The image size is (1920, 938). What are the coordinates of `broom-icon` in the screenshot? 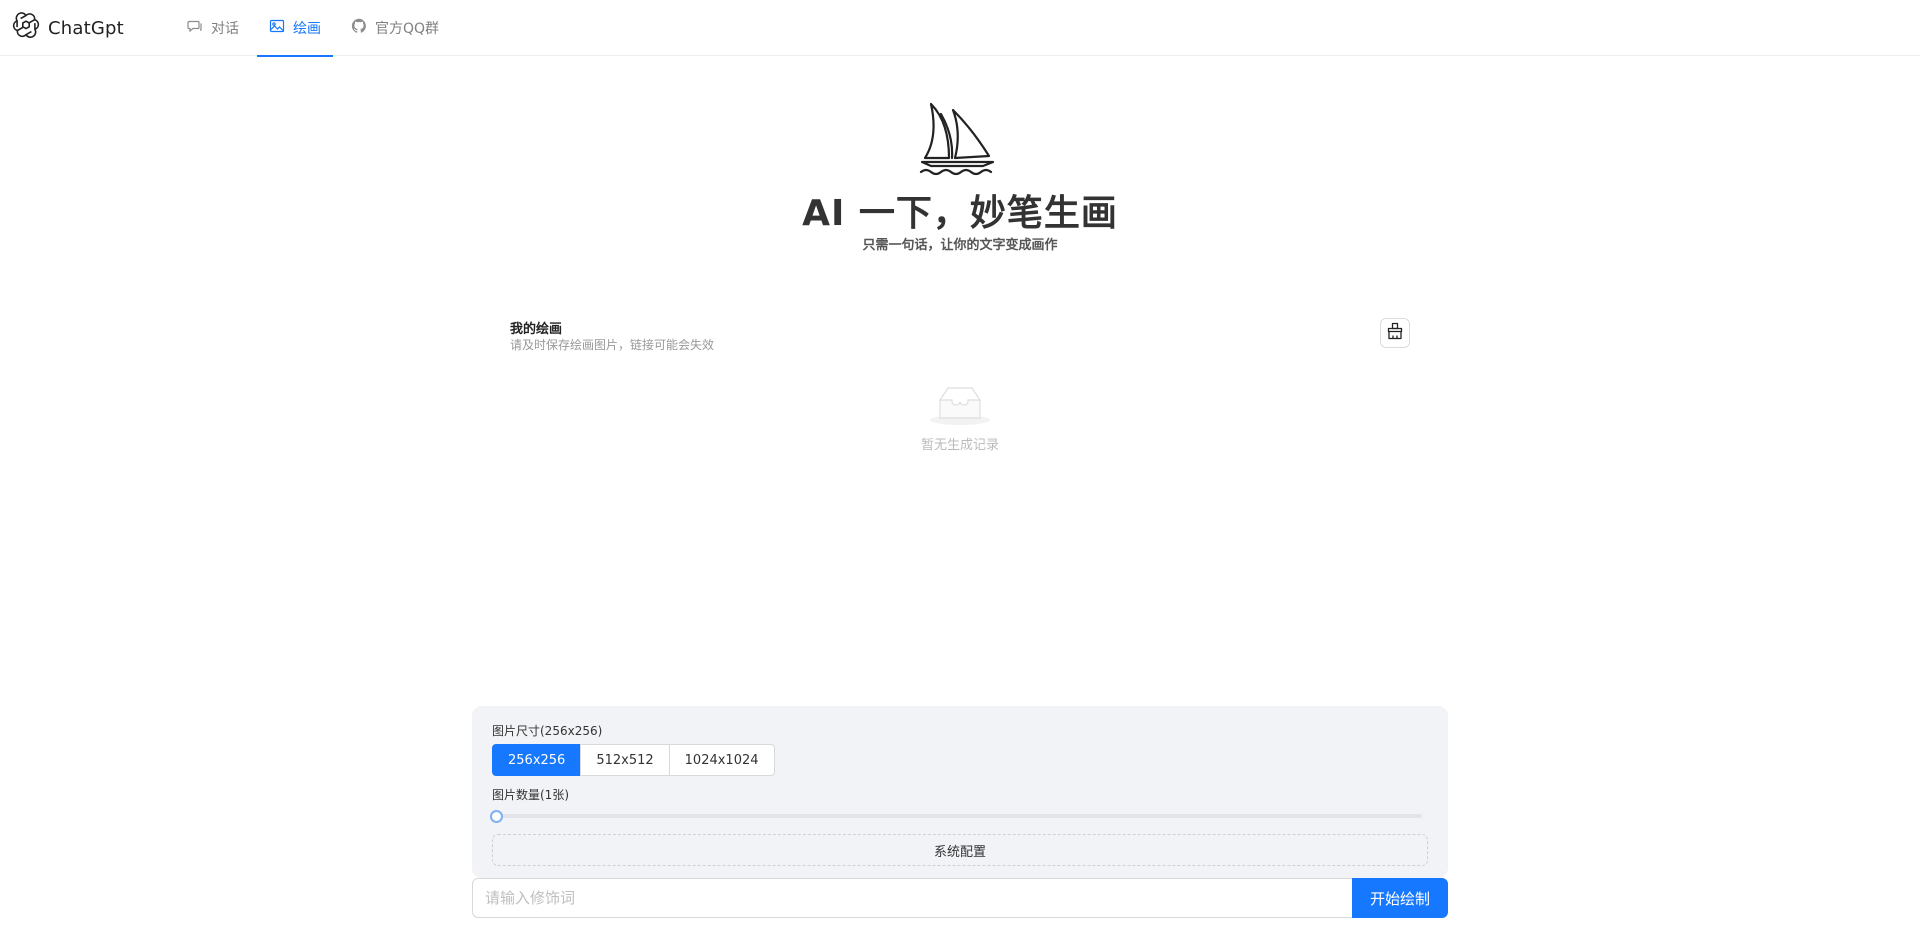 It's located at (1395, 333).